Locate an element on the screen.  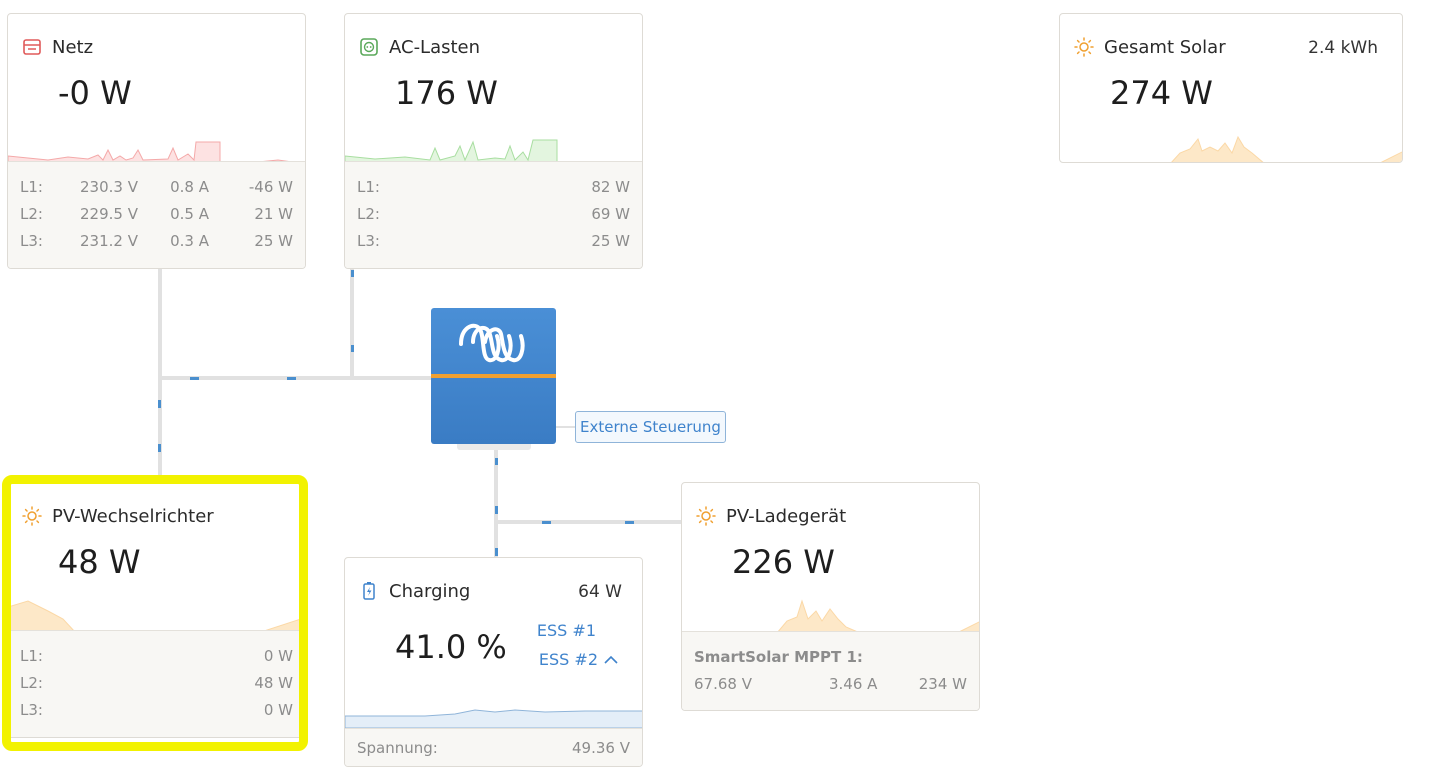
pv-charger-device-row: SmartSolar MPPT 1: is located at coordinates (830, 658).